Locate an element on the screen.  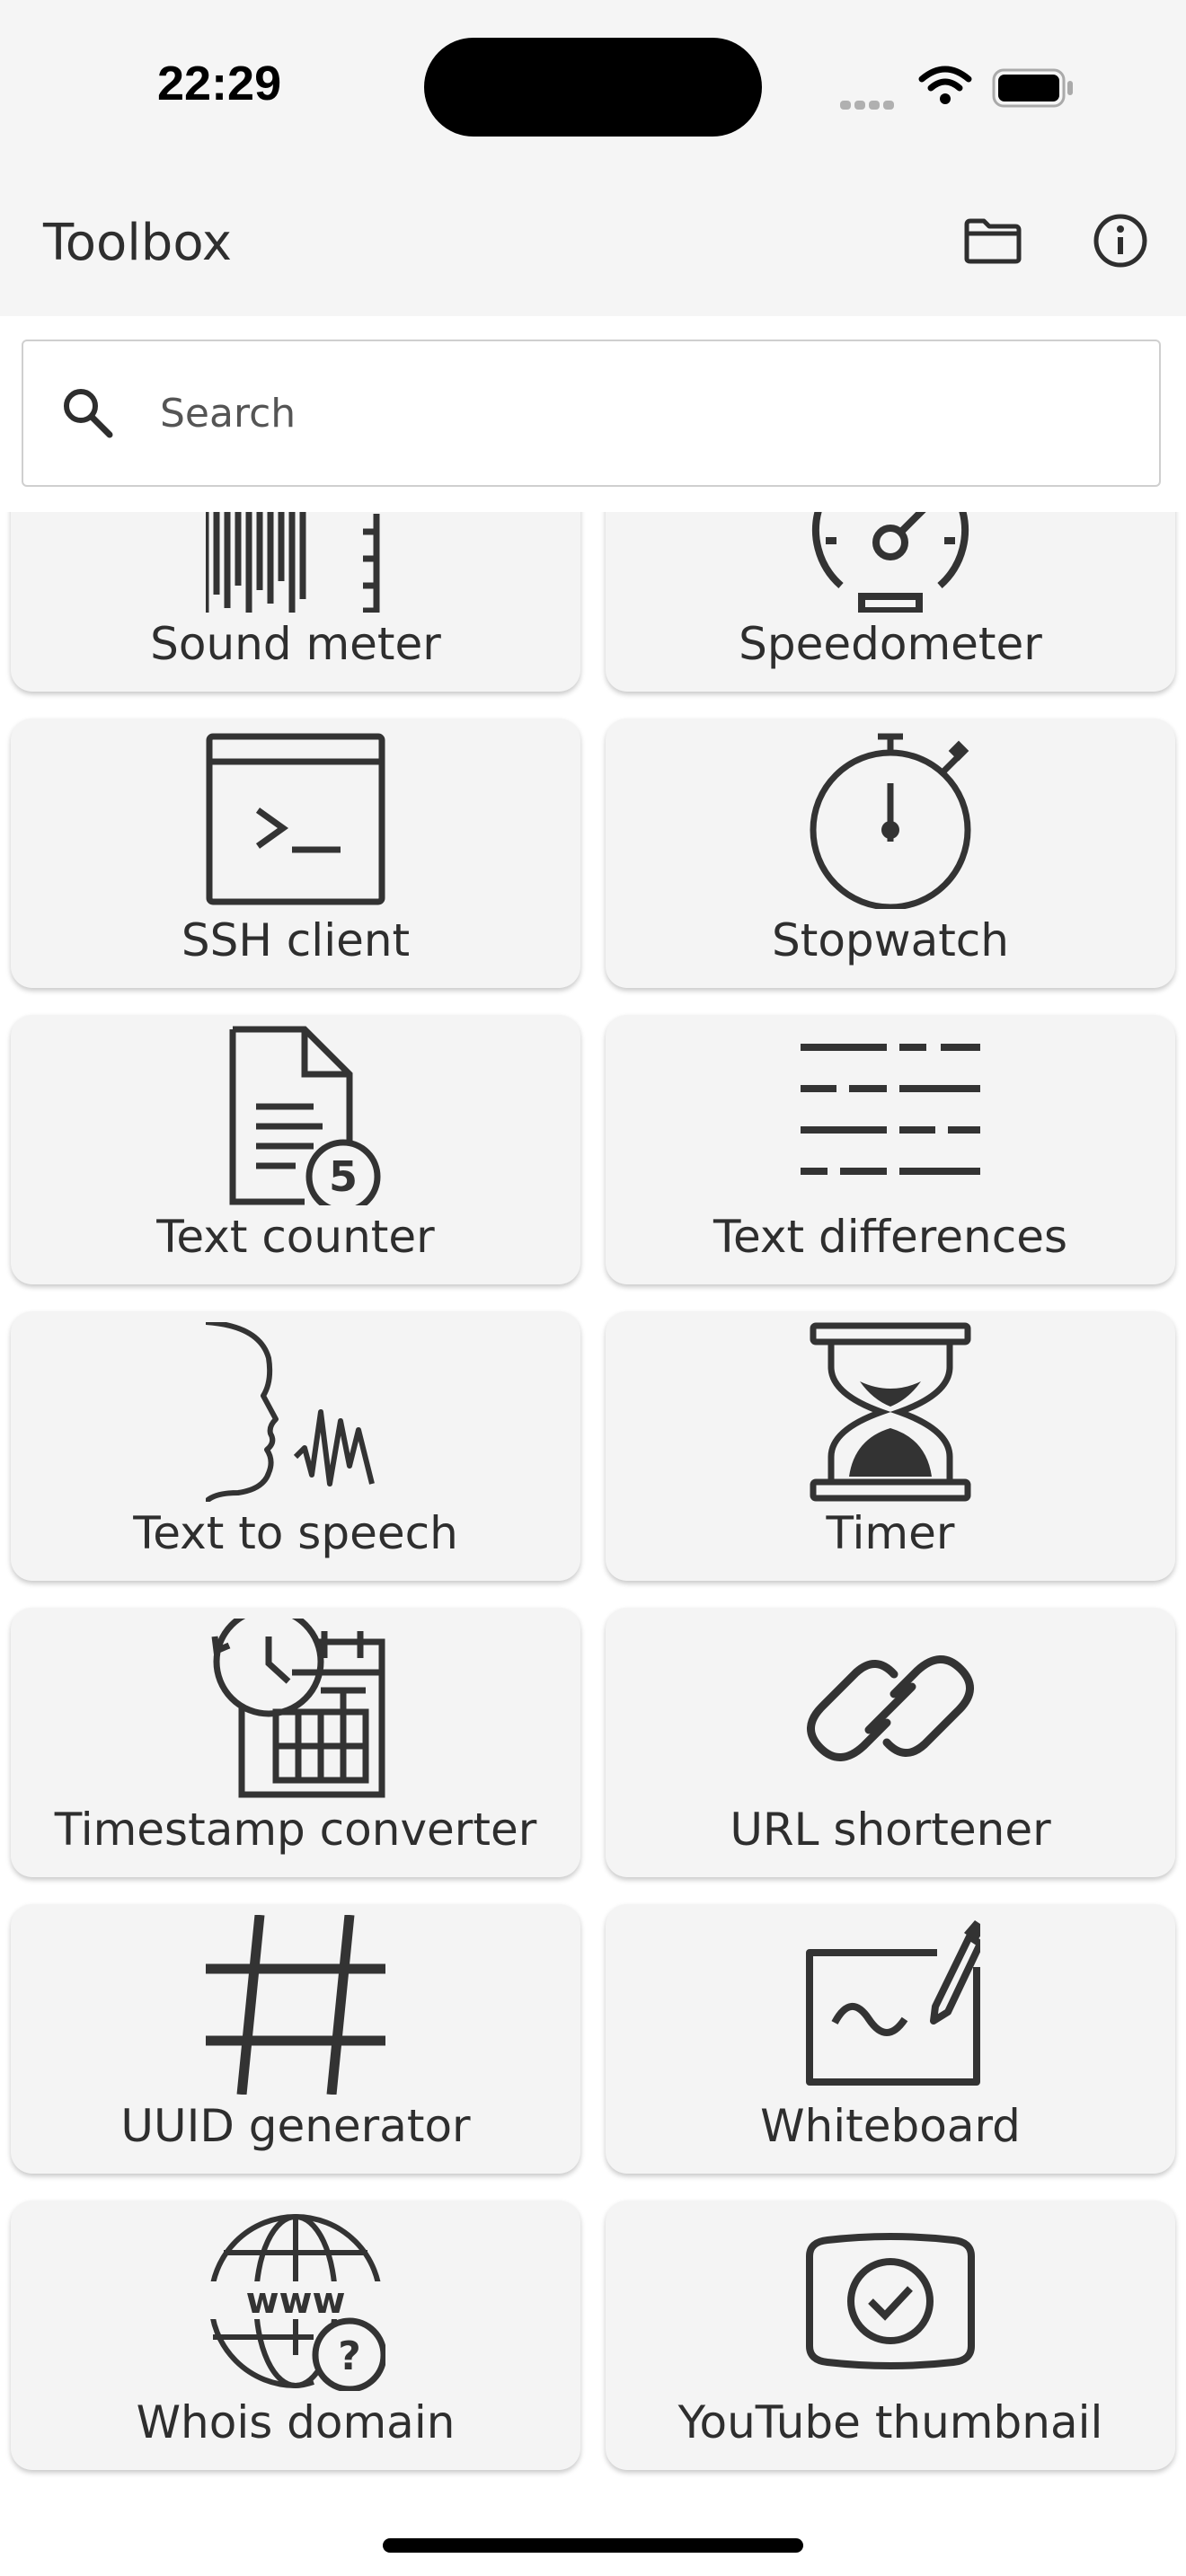
info-icon is located at coordinates (1120, 241).